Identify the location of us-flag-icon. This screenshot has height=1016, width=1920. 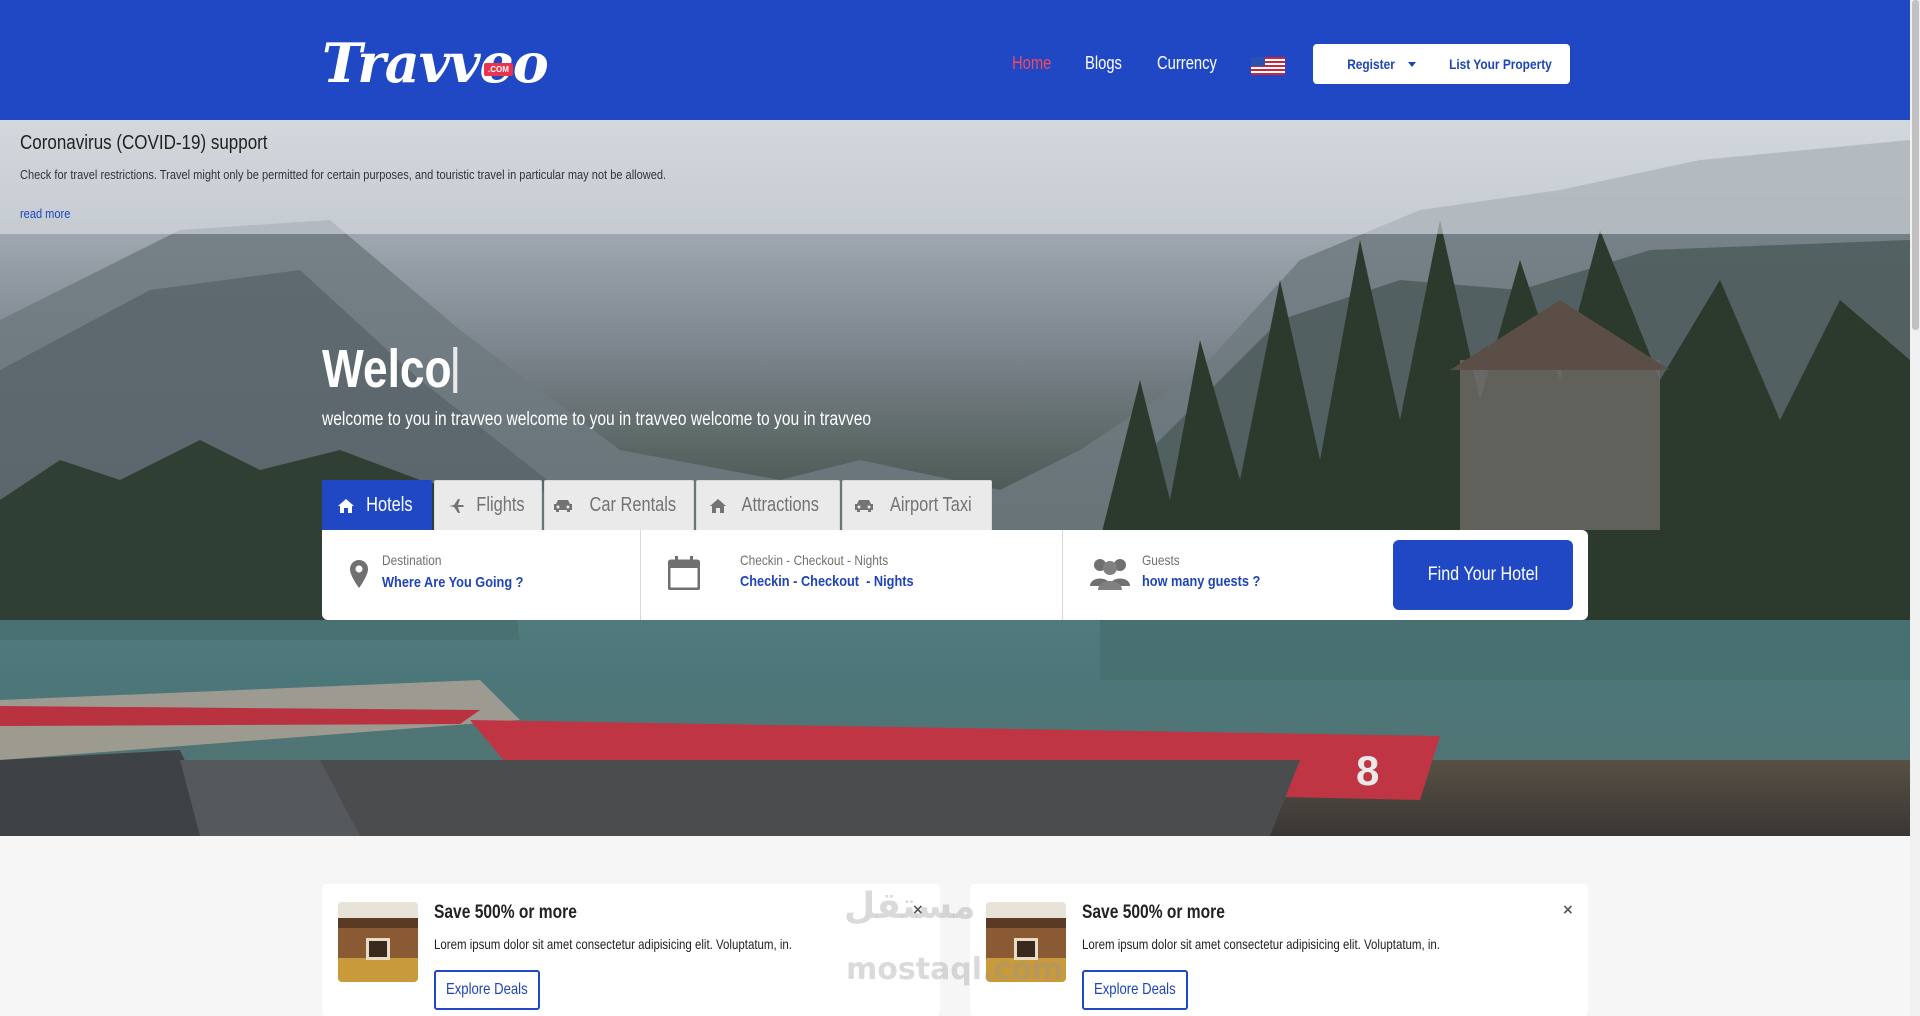
(1268, 66).